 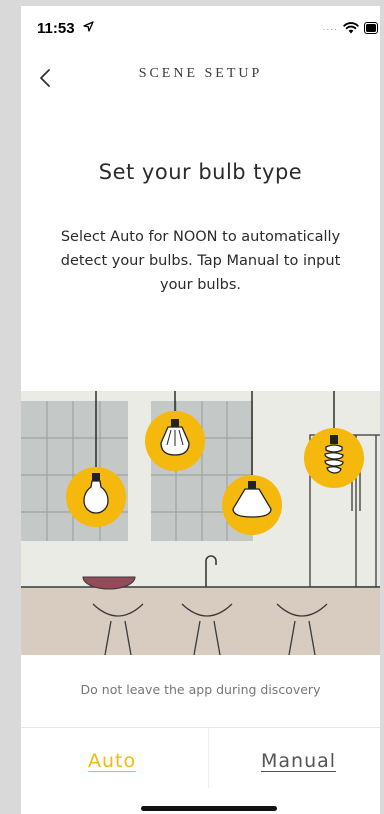 I want to click on wifi-icon, so click(x=351, y=28).